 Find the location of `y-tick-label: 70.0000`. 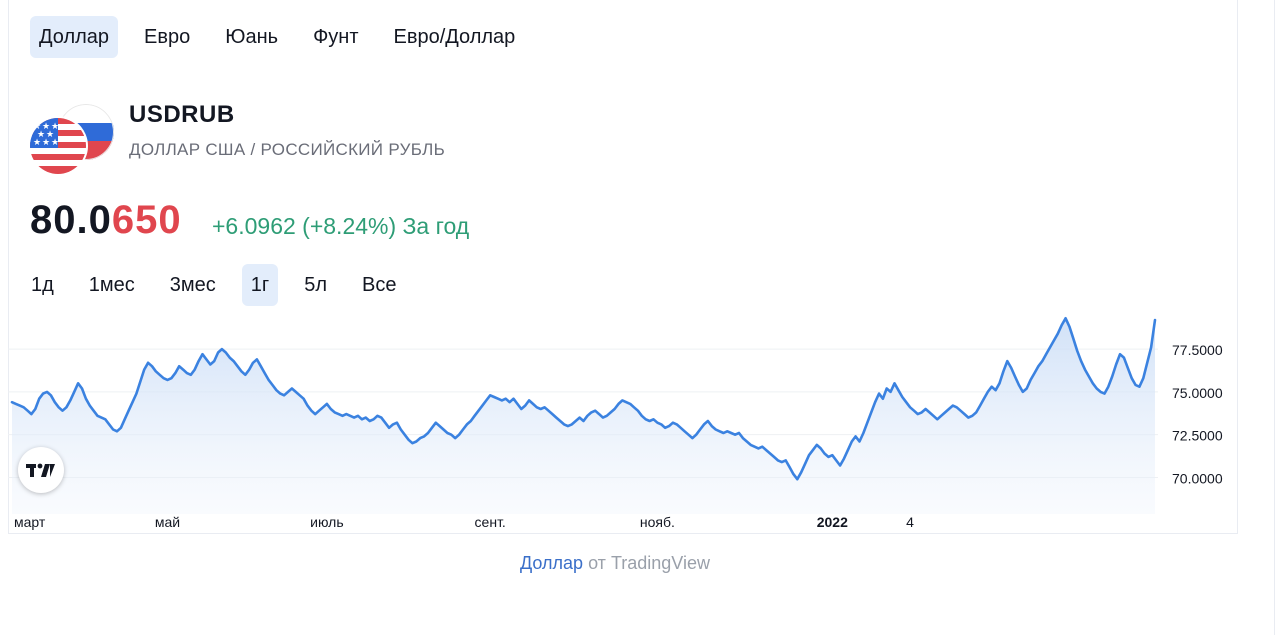

y-tick-label: 70.0000 is located at coordinates (1197, 478).